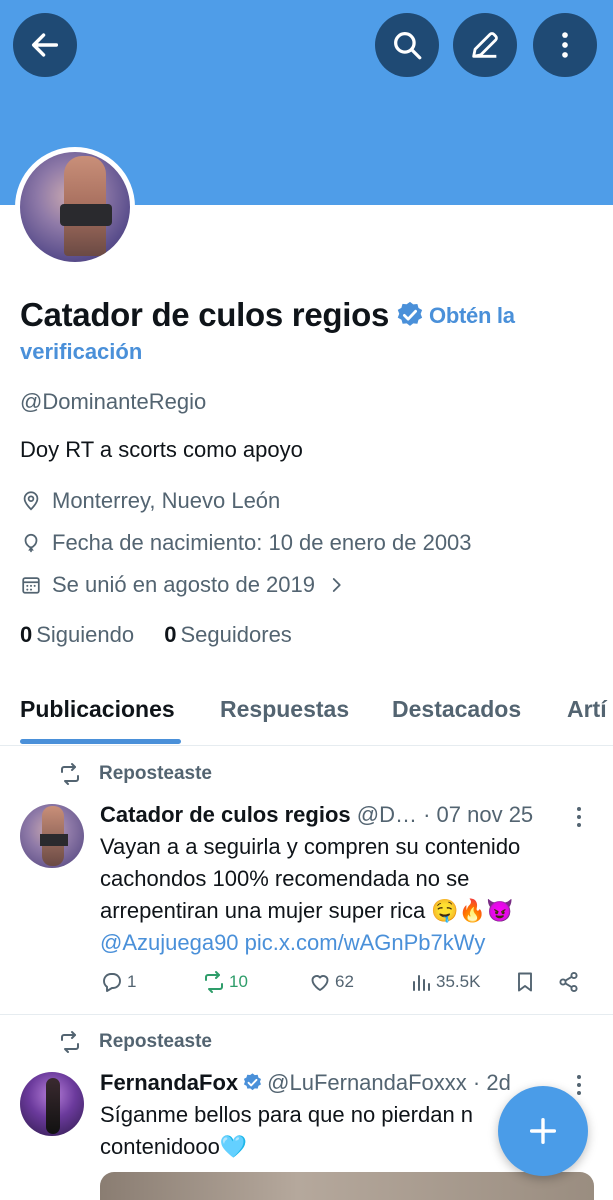 This screenshot has height=1200, width=613. I want to click on repost-button: 10, so click(225, 982).